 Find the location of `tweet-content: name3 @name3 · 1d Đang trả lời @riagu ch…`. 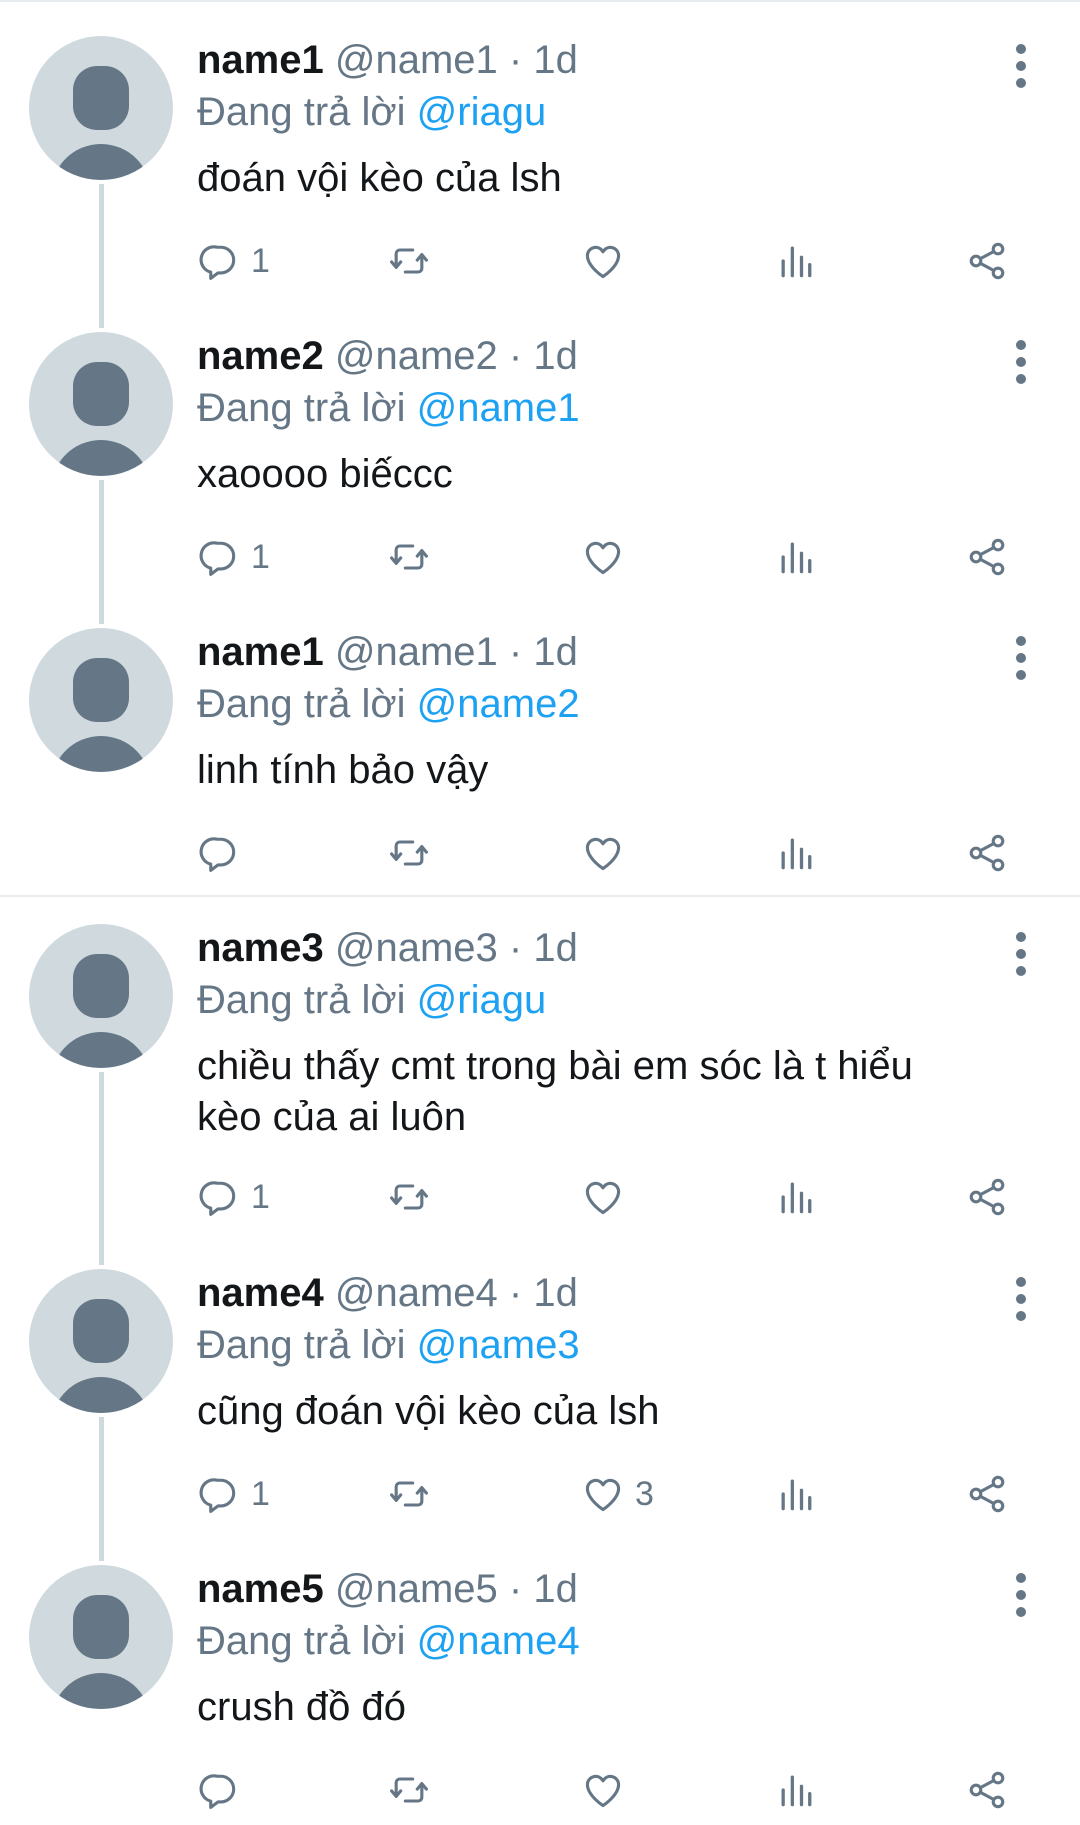

tweet-content: name3 @name3 · 1d Đang trả lời @riagu ch… is located at coordinates (592, 1032).